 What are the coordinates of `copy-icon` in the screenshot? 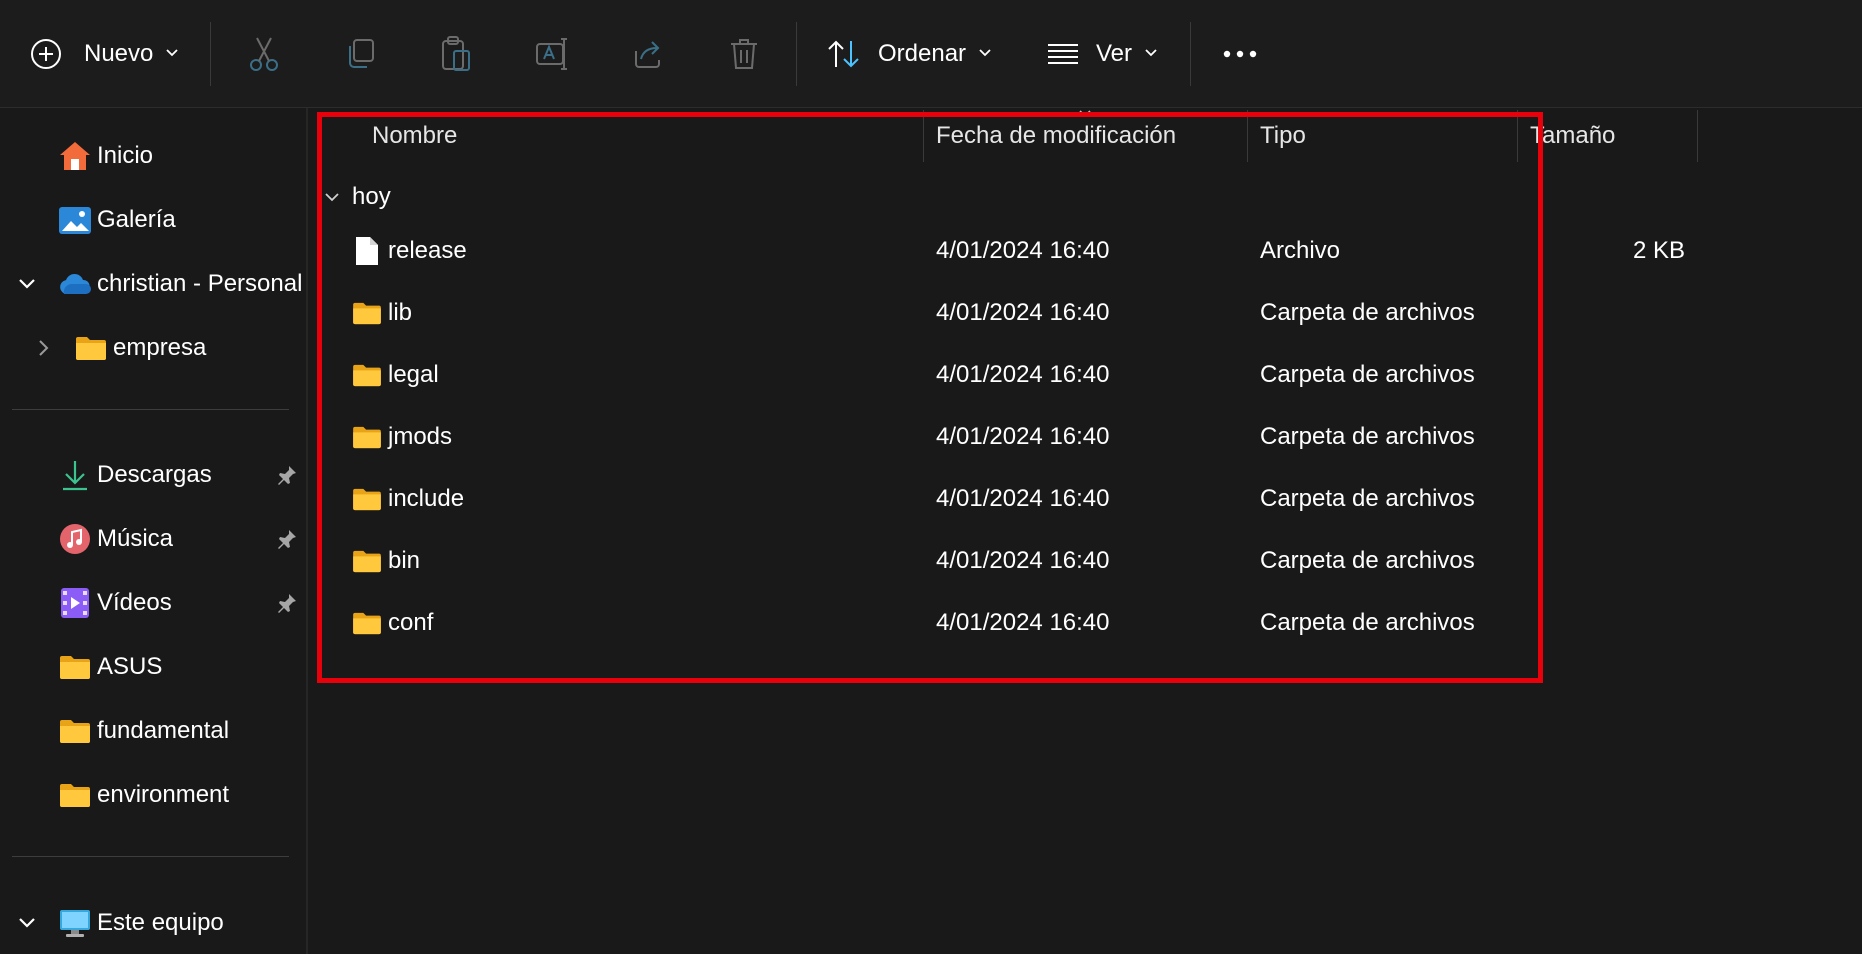 It's located at (360, 54).